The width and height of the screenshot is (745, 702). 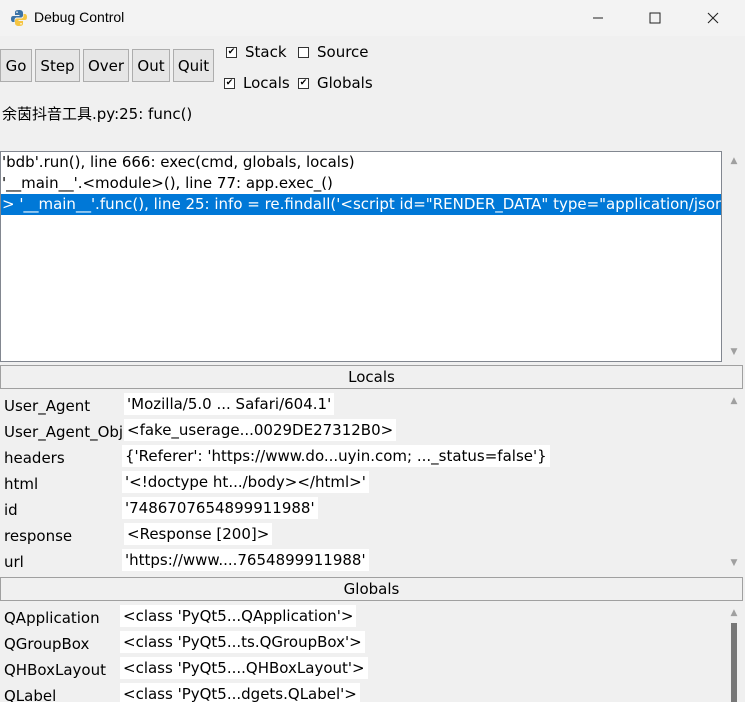 I want to click on globals-scrollbar: ▲, so click(x=734, y=652).